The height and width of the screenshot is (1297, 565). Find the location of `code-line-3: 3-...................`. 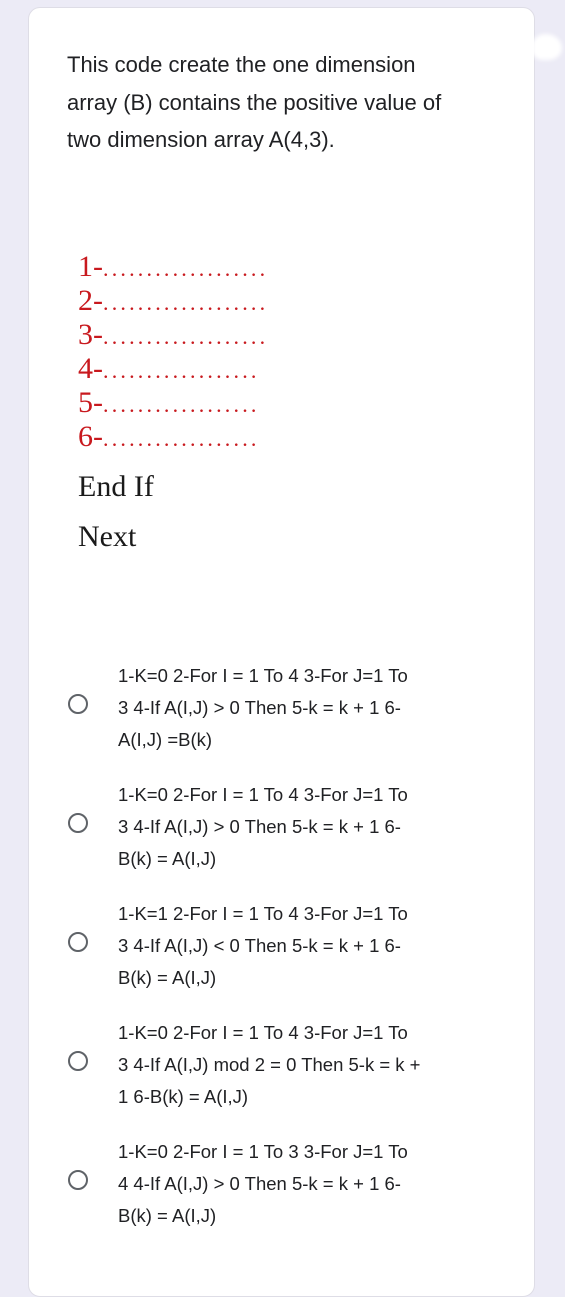

code-line-3: 3-................... is located at coordinates (228, 335).